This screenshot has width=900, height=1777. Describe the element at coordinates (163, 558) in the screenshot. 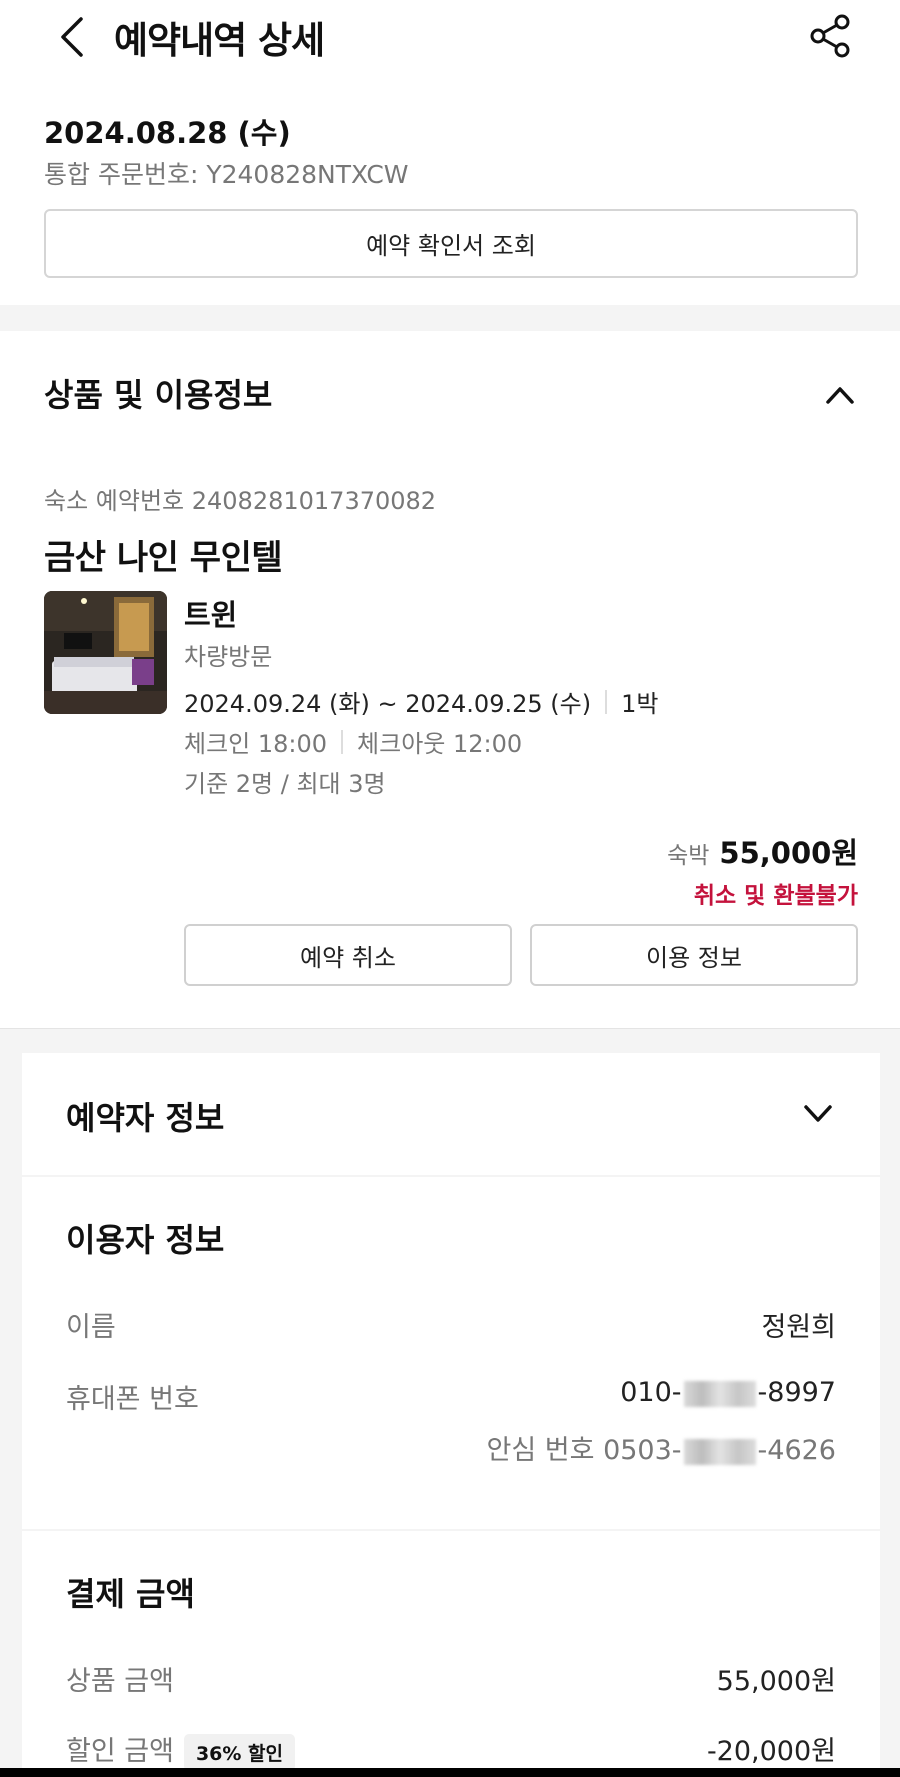

I see `hotel-name: 금산 나인 무인텔` at that location.